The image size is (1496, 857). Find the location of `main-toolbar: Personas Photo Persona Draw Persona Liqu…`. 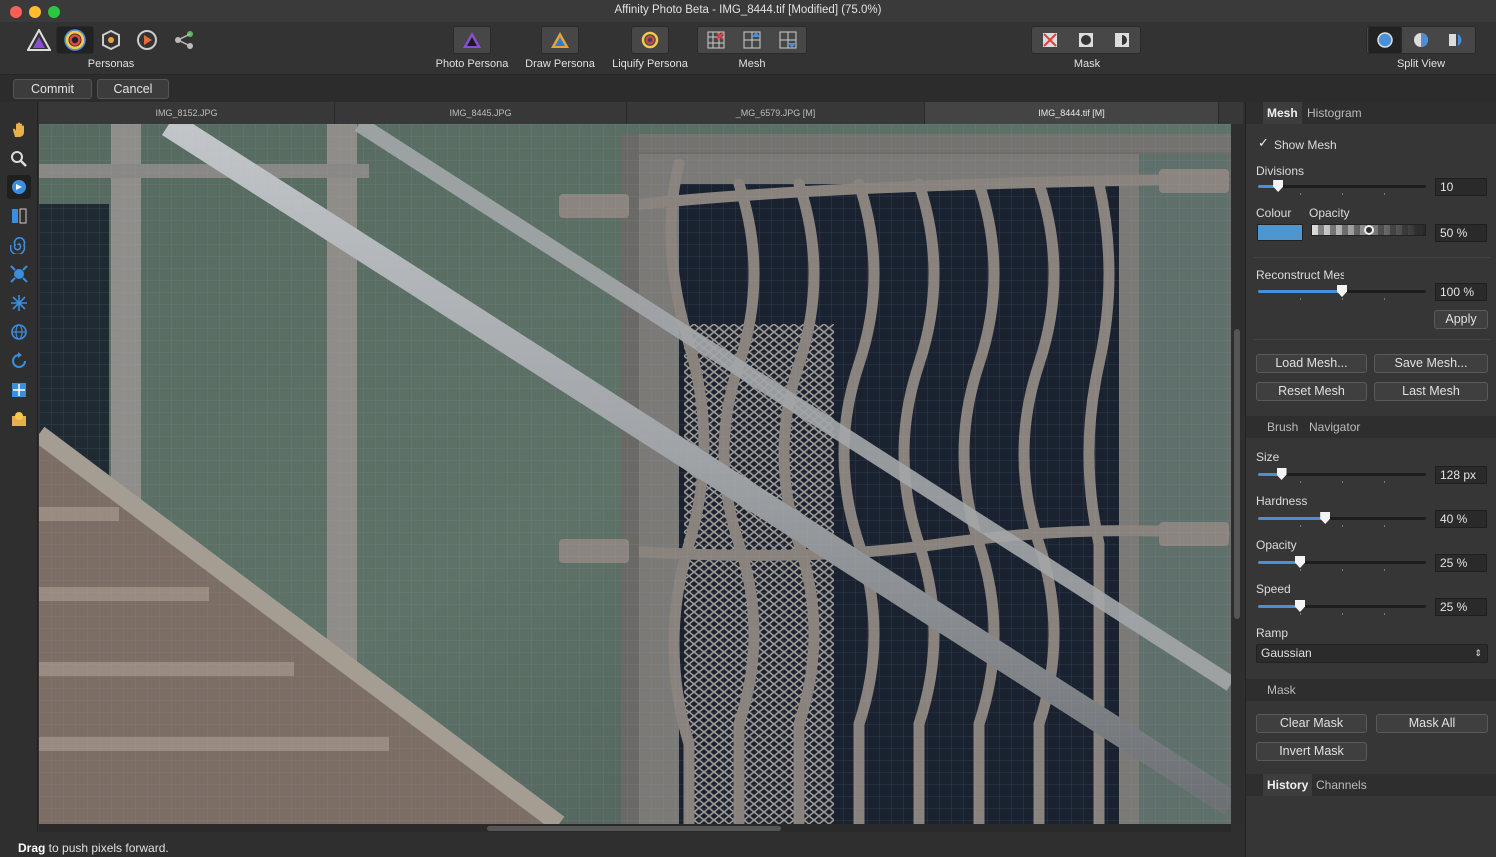

main-toolbar: Personas Photo Persona Draw Persona Liqu… is located at coordinates (748, 48).